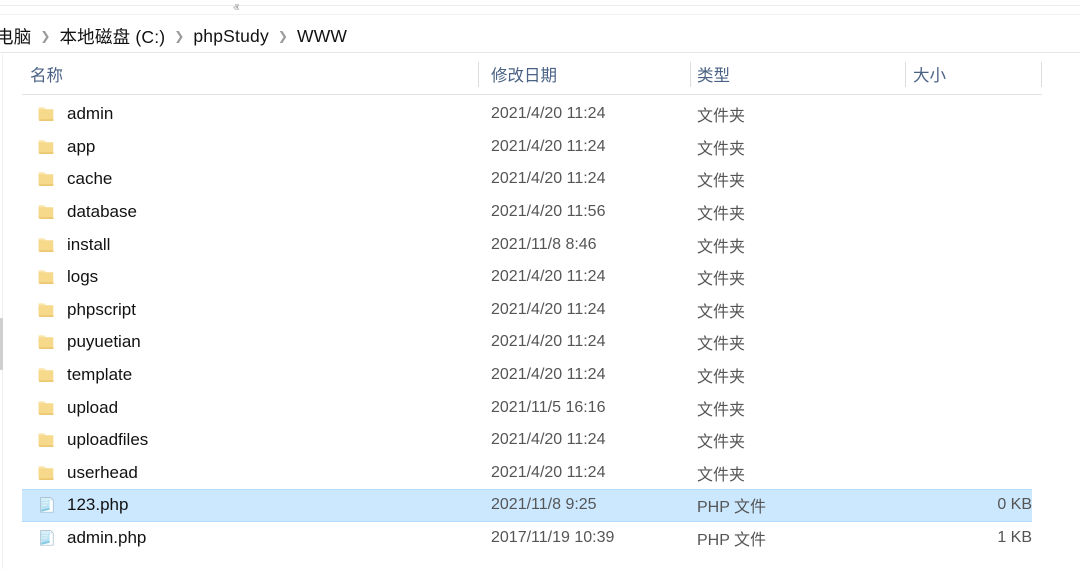 The width and height of the screenshot is (1080, 569). I want to click on file-date-cell: 2021/11/8 8:46, so click(544, 244).